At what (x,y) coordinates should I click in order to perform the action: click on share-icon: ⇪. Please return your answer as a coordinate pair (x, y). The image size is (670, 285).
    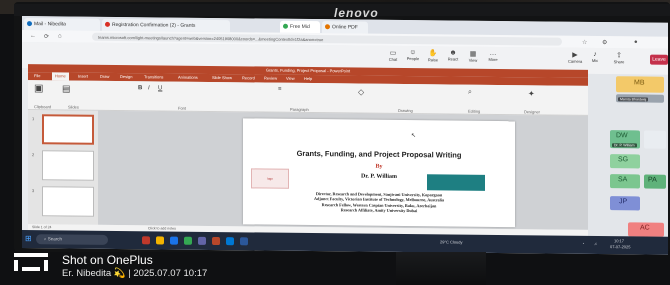
    Looking at the image, I should click on (619, 56).